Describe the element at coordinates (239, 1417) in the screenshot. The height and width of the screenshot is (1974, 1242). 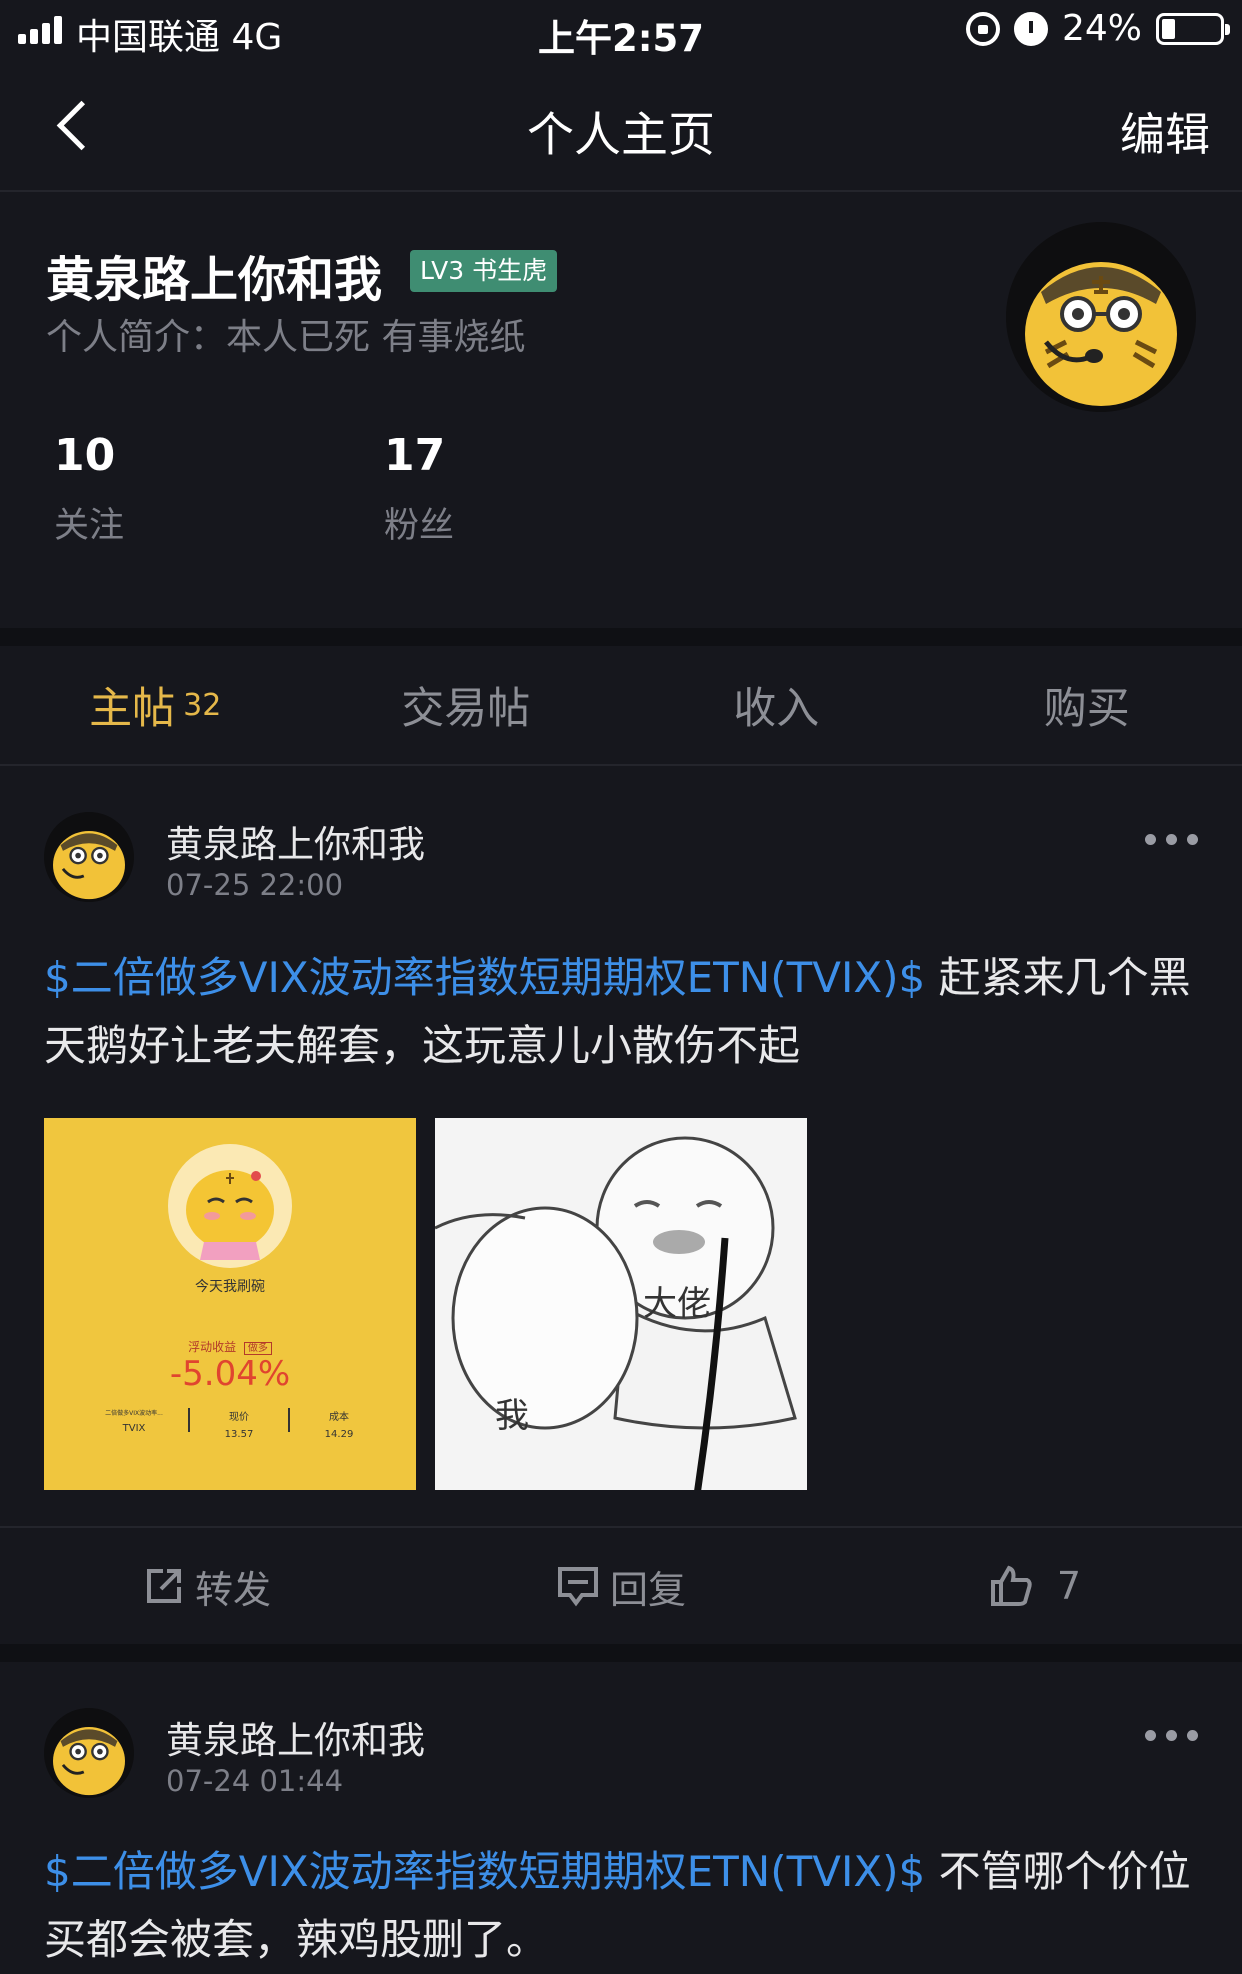
I see `price-title: 现价` at that location.